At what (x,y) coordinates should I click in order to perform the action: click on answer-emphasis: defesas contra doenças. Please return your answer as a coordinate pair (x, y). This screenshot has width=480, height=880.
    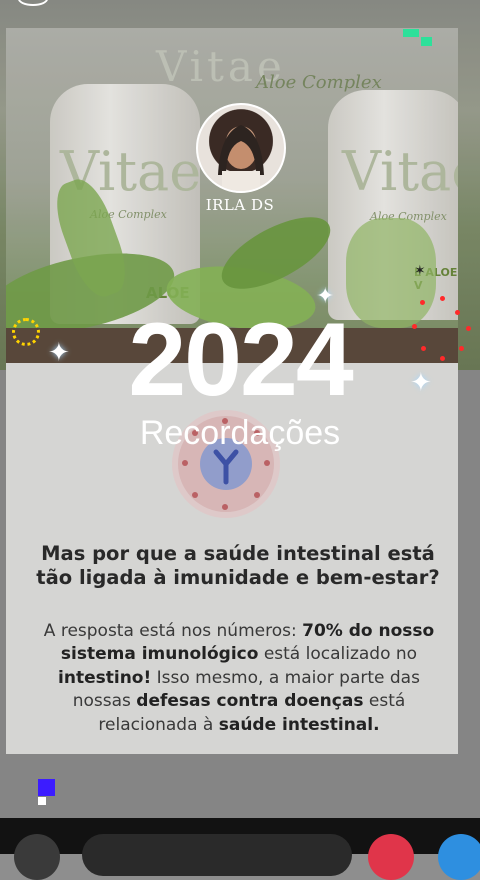
    Looking at the image, I should click on (250, 701).